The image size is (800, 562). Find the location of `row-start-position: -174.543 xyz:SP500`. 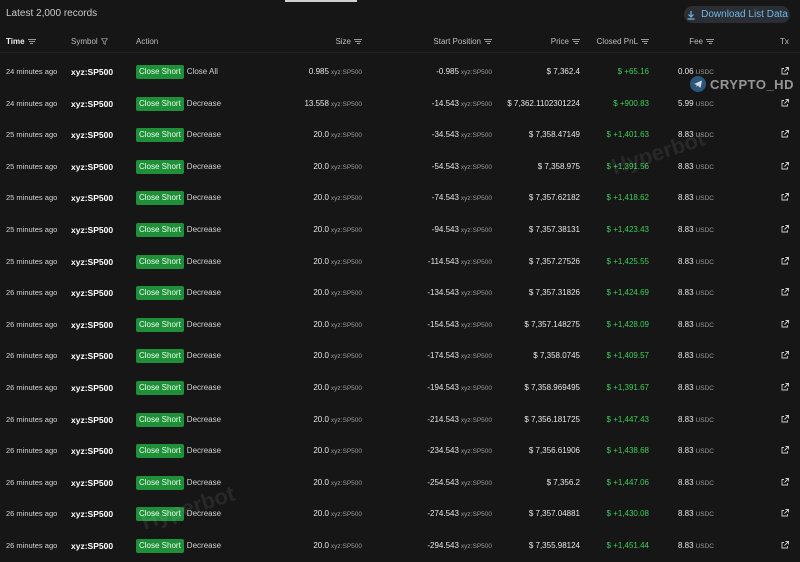

row-start-position: -174.543 xyz:SP500 is located at coordinates (459, 356).